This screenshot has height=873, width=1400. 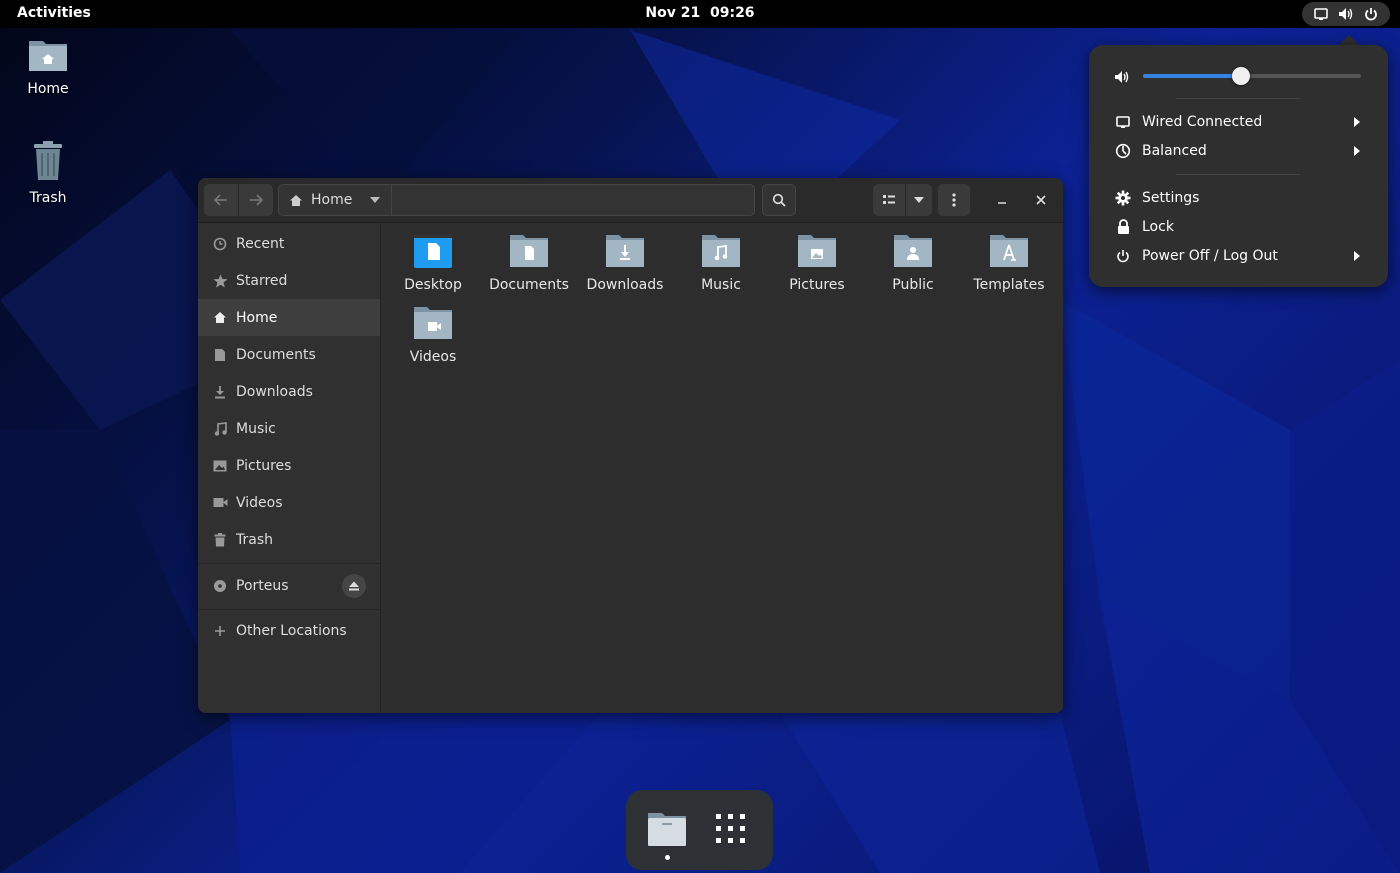 I want to click on forward-button, so click(x=255, y=200).